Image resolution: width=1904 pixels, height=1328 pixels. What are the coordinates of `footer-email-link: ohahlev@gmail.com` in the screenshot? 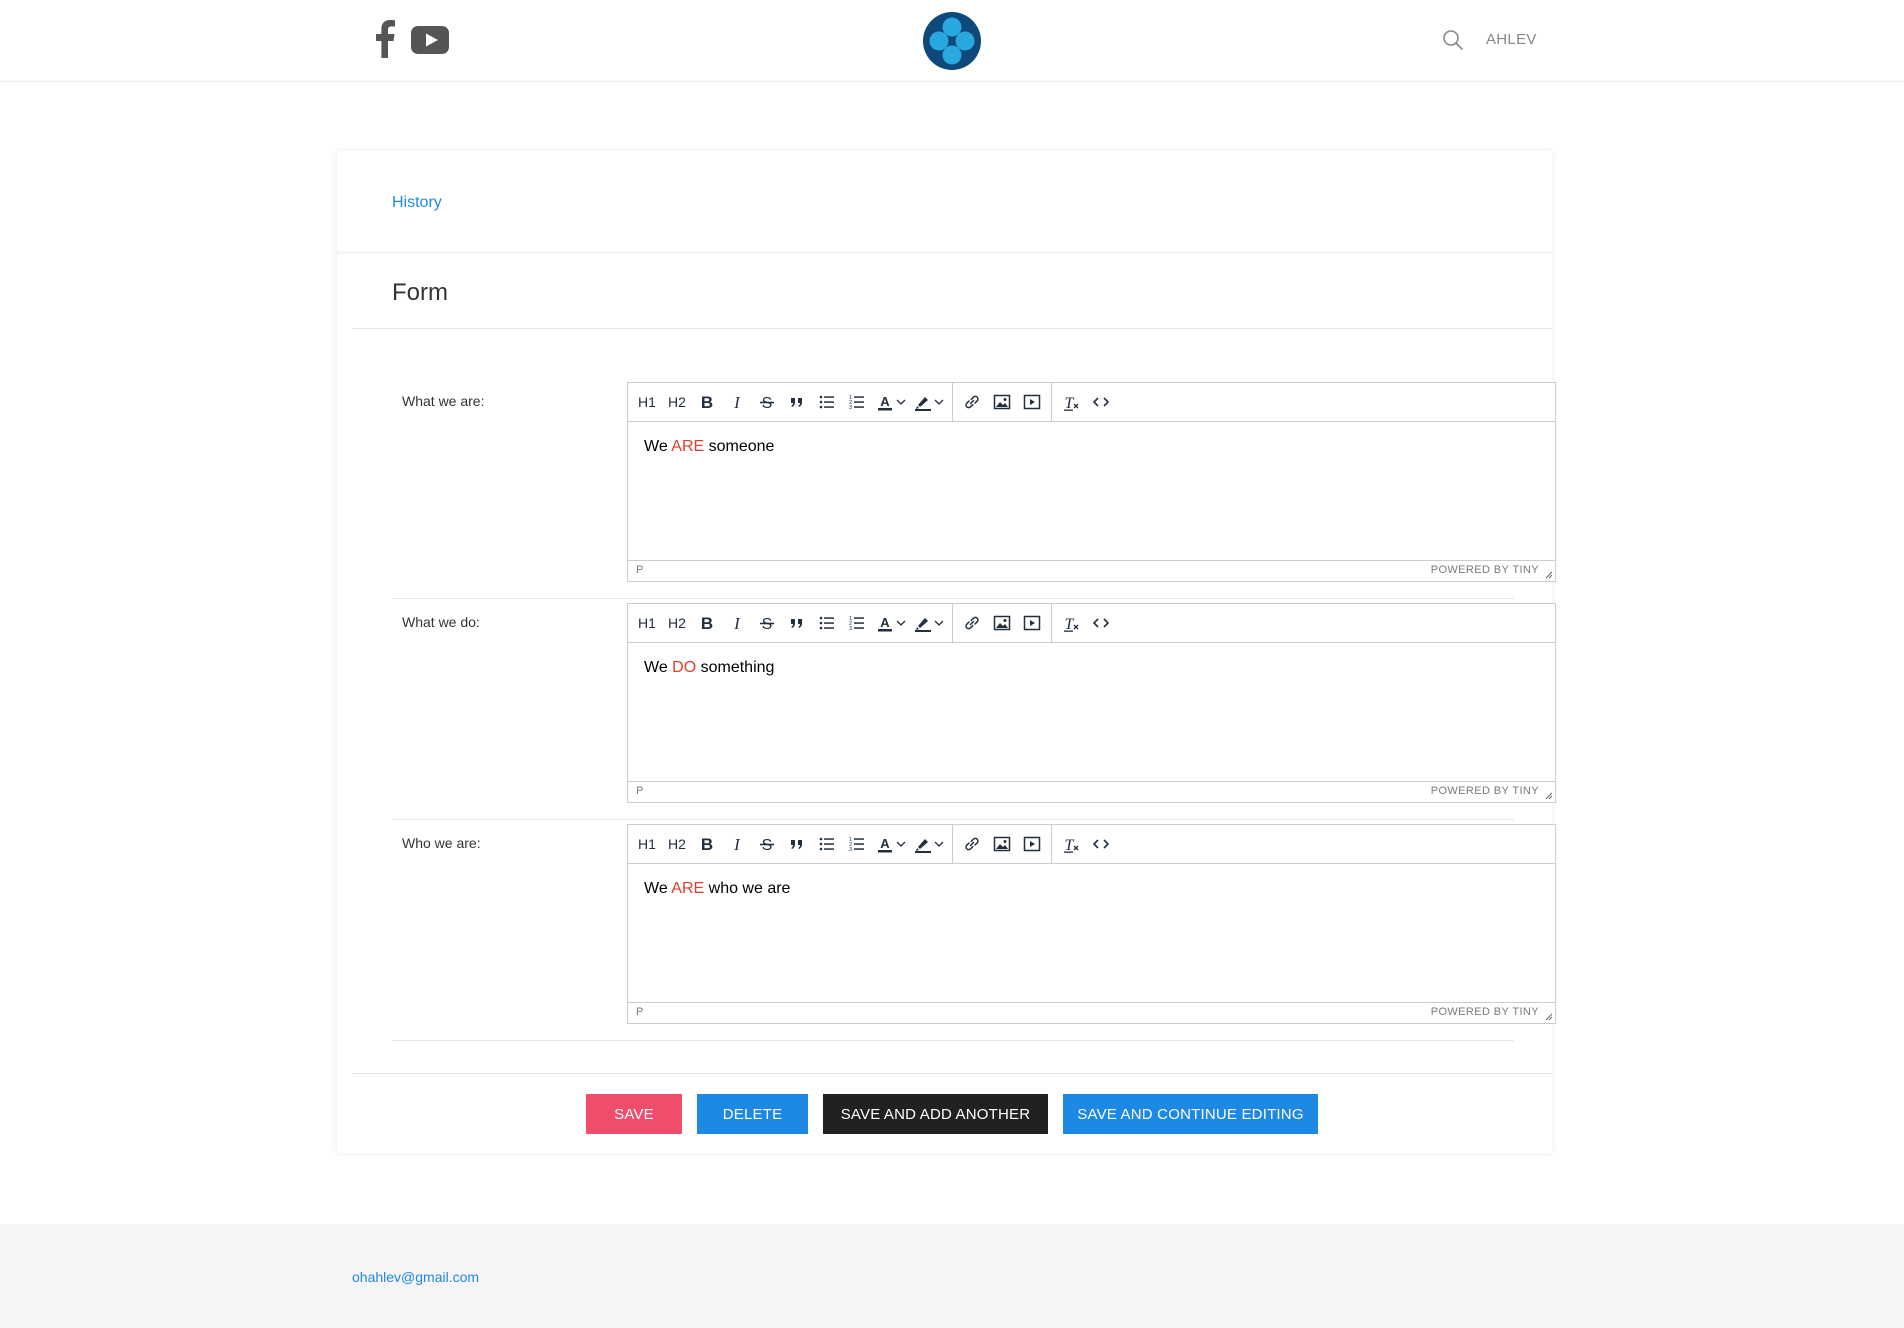 It's located at (415, 1277).